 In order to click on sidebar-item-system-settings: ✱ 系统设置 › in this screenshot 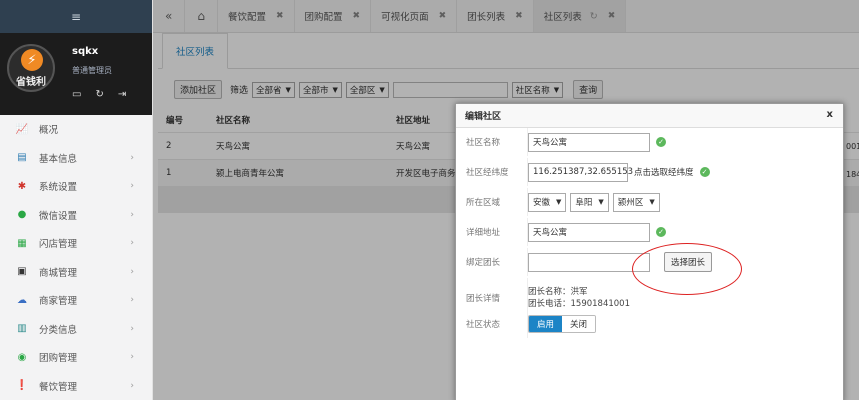, I will do `click(76, 186)`.